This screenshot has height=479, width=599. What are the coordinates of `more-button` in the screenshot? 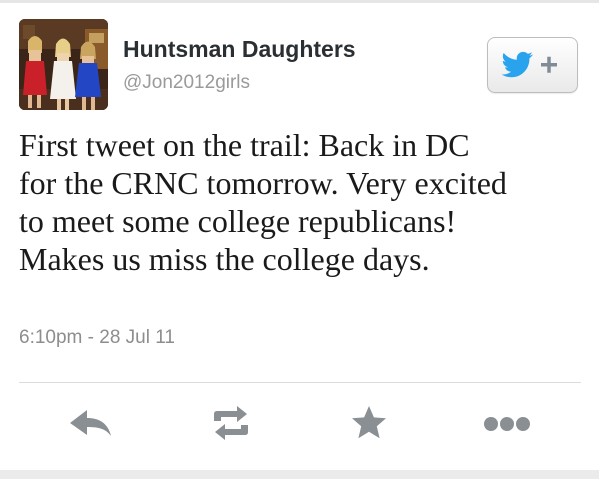 It's located at (507, 423).